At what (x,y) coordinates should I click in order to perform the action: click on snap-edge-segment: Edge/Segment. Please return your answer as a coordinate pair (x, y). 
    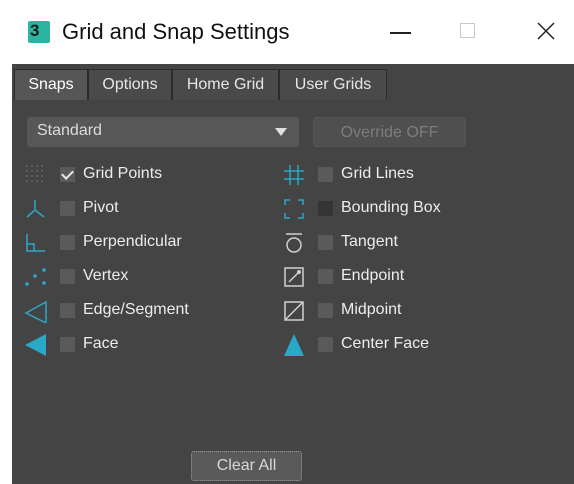
    Looking at the image, I should click on (154, 311).